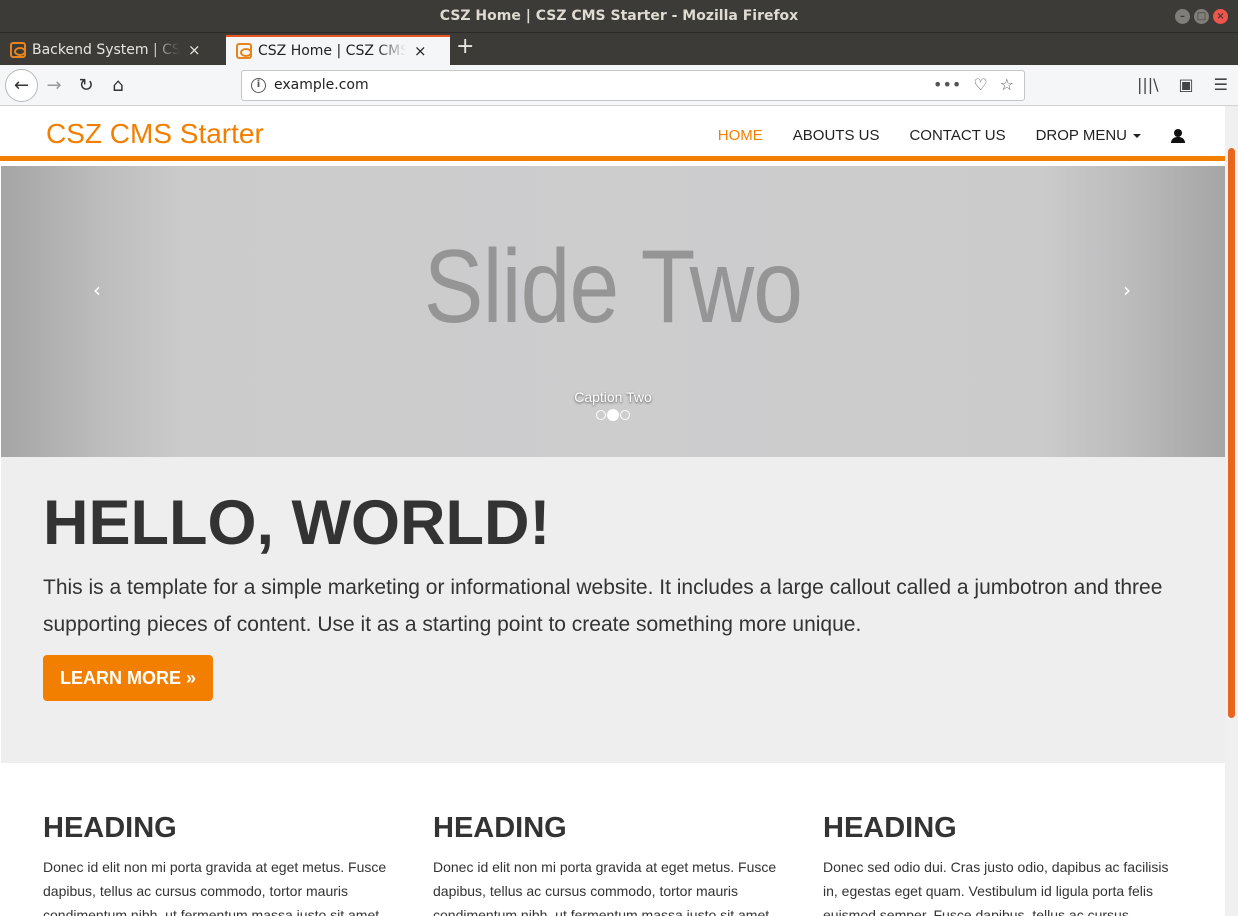 This screenshot has width=1238, height=916. Describe the element at coordinates (1186, 84) in the screenshot. I see `sidebar-icon: ▣` at that location.